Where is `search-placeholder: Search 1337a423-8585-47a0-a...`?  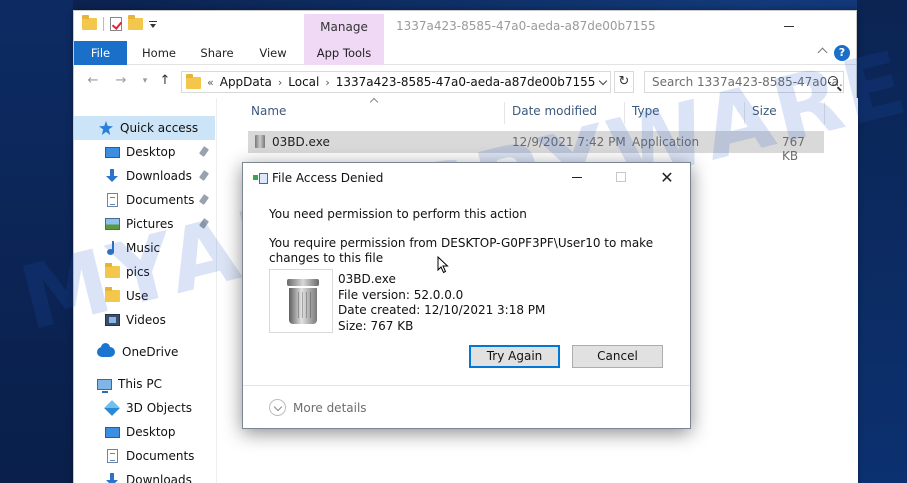 search-placeholder: Search 1337a423-8585-47a0-a... is located at coordinates (748, 82).